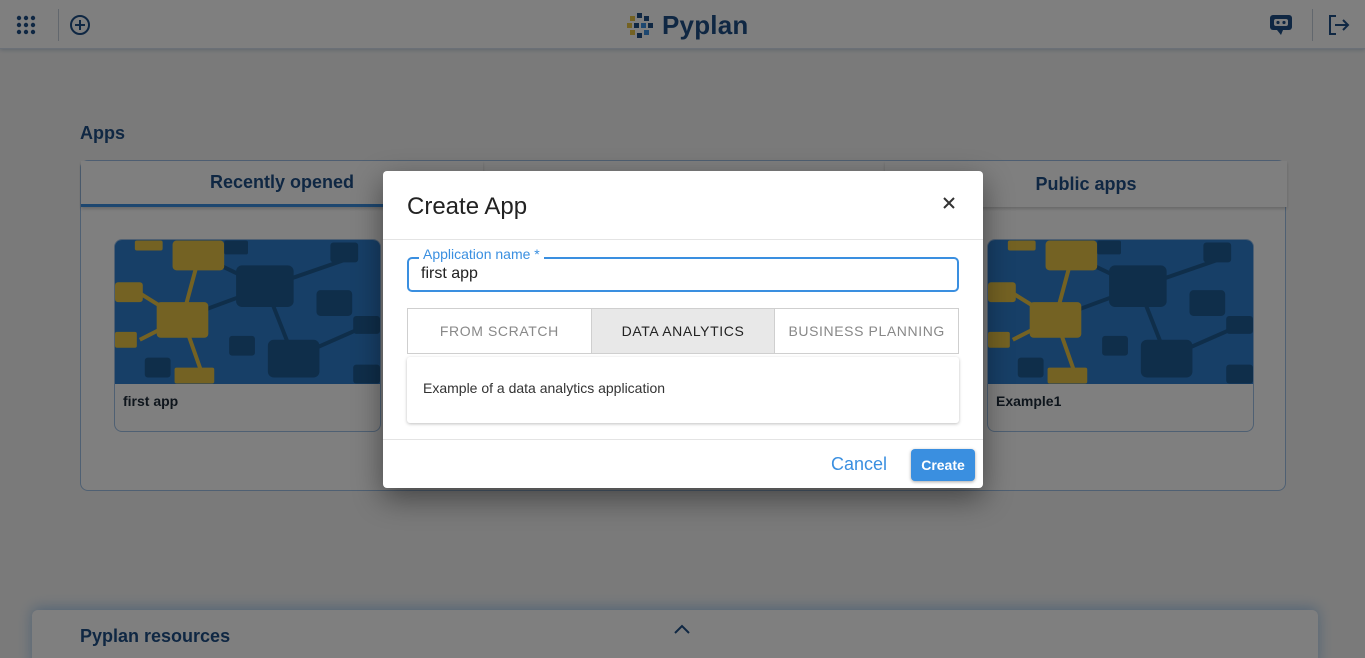 The height and width of the screenshot is (658, 1365). What do you see at coordinates (683, 463) in the screenshot?
I see `dialog-footer: Cancel Create` at bounding box center [683, 463].